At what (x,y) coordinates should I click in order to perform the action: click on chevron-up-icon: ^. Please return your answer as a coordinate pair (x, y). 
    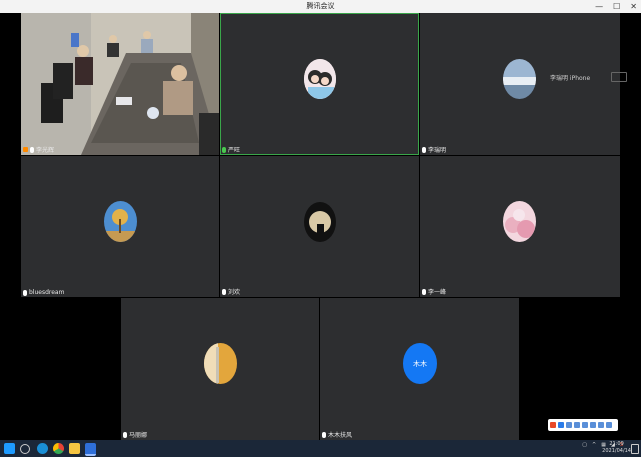
    Looking at the image, I should click on (594, 445).